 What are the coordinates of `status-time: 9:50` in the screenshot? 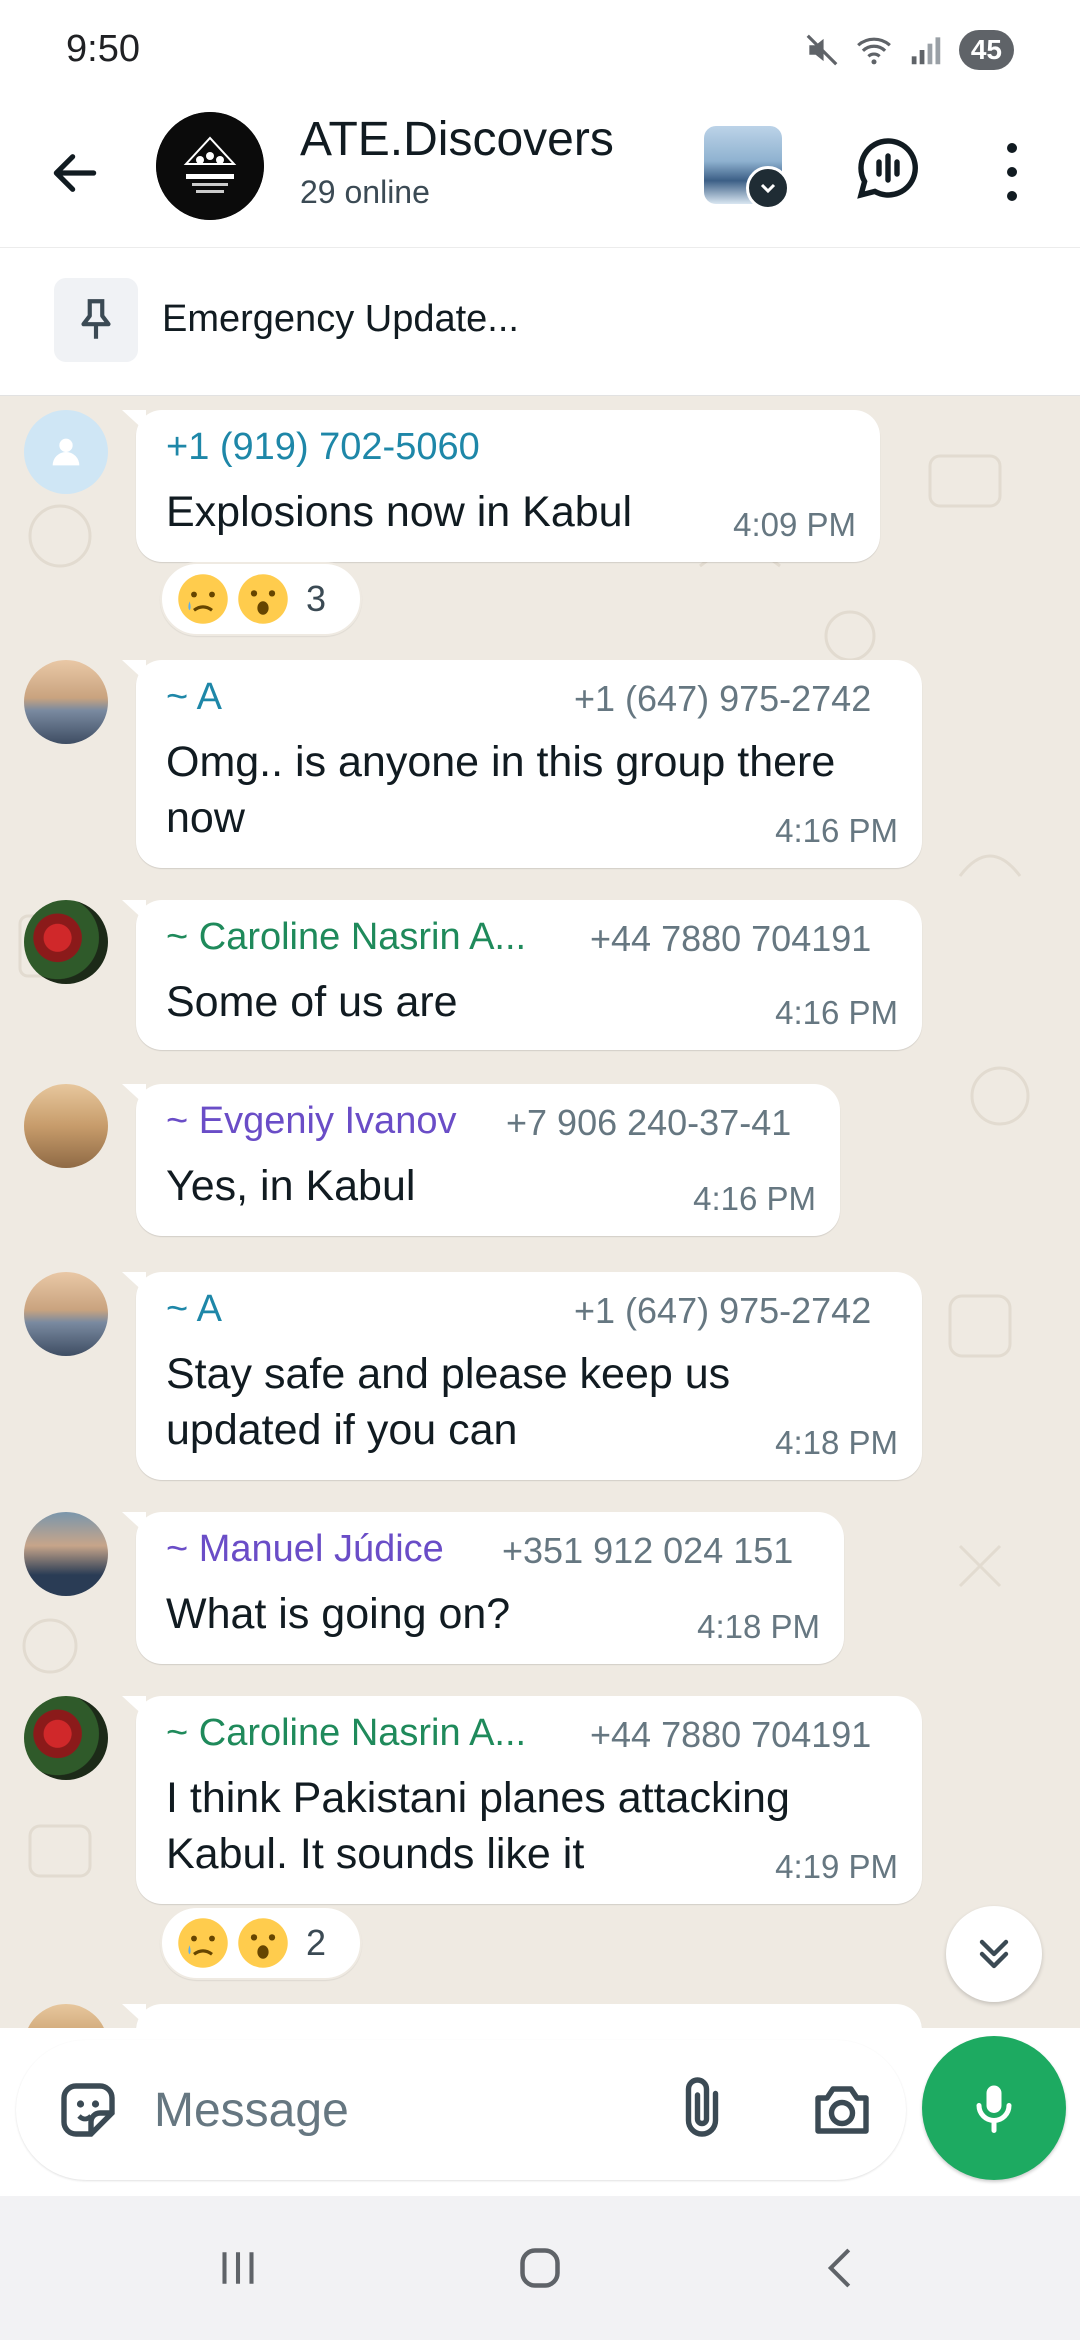 It's located at (103, 49).